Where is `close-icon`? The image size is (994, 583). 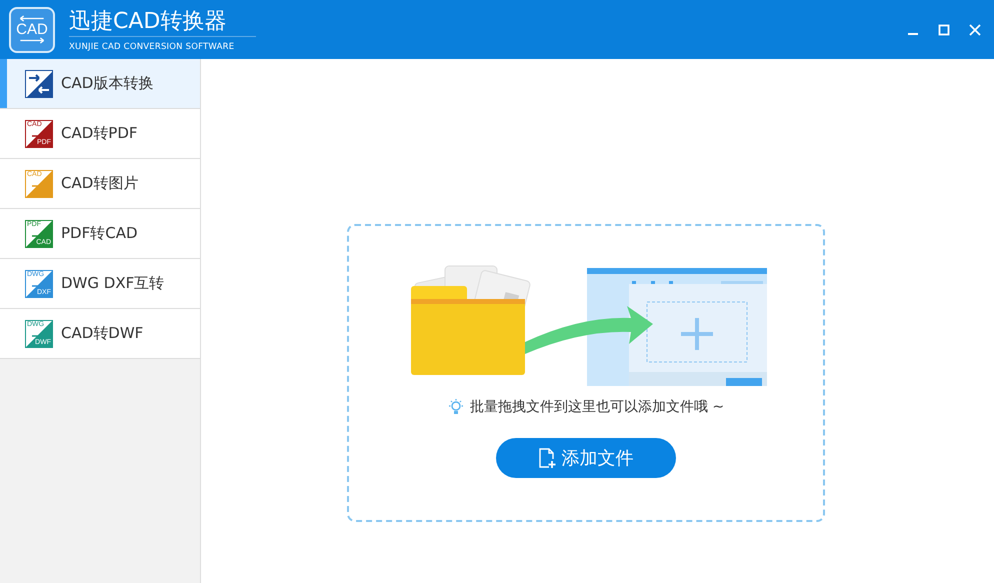
close-icon is located at coordinates (975, 30).